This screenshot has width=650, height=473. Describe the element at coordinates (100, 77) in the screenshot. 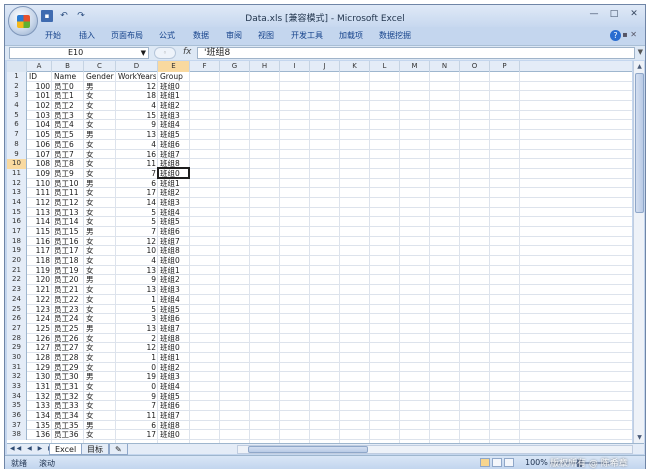

I see `cell-c: Gender` at that location.